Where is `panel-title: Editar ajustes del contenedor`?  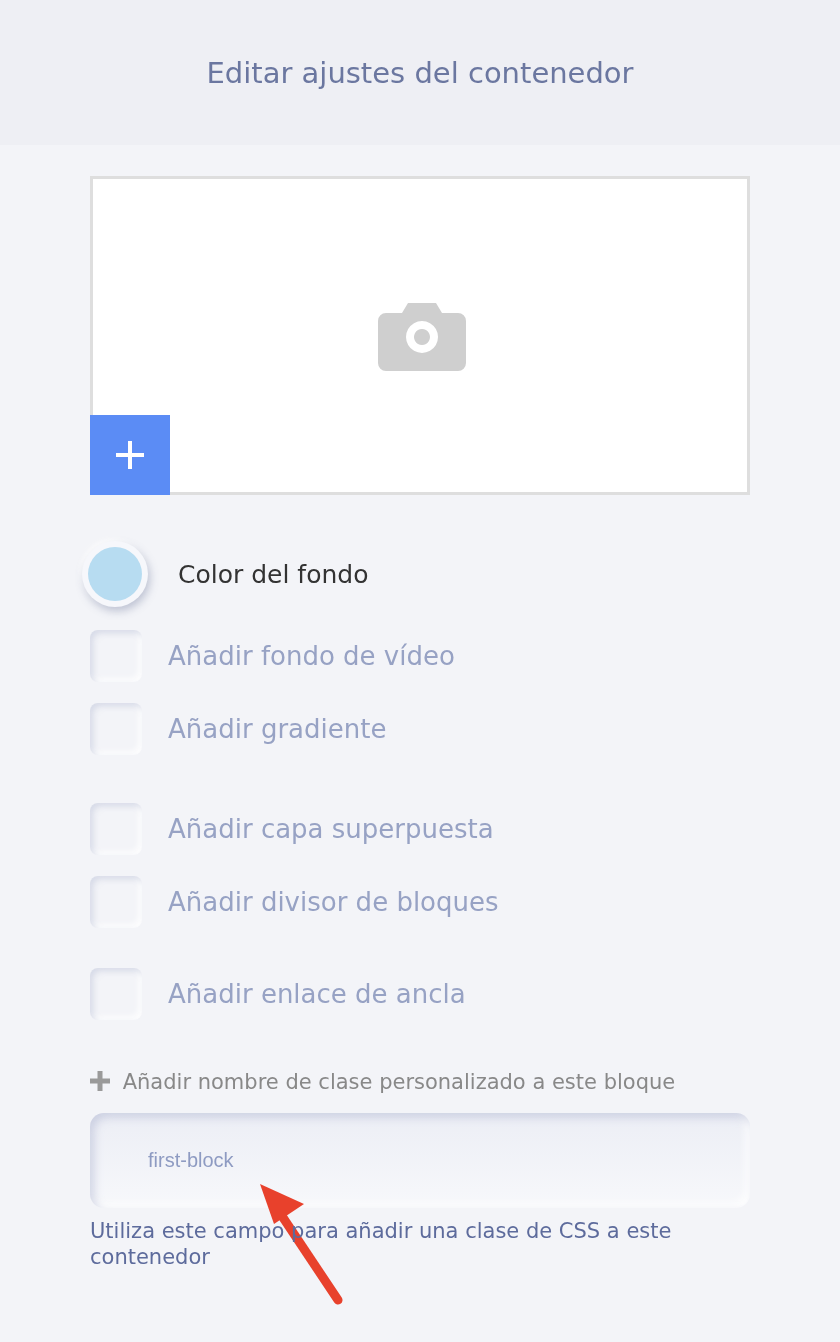
panel-title: Editar ajustes del contenedor is located at coordinates (420, 72).